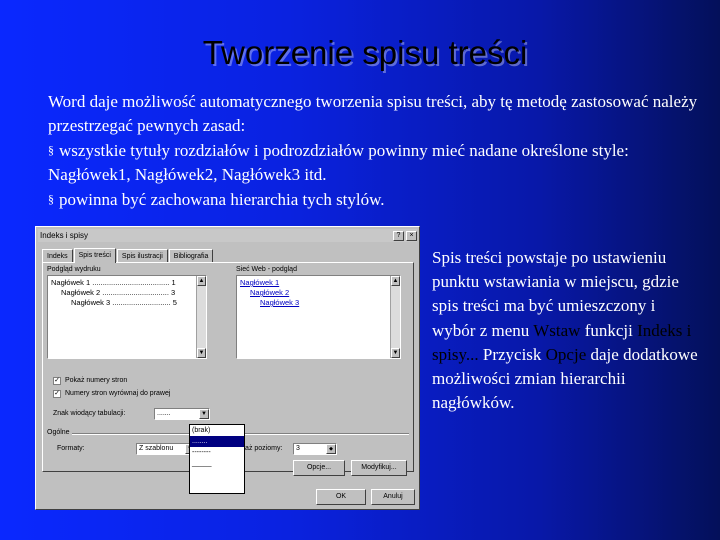 This screenshot has height=540, width=720. I want to click on web-link-heading-2: Nagłówek 2, so click(318, 293).